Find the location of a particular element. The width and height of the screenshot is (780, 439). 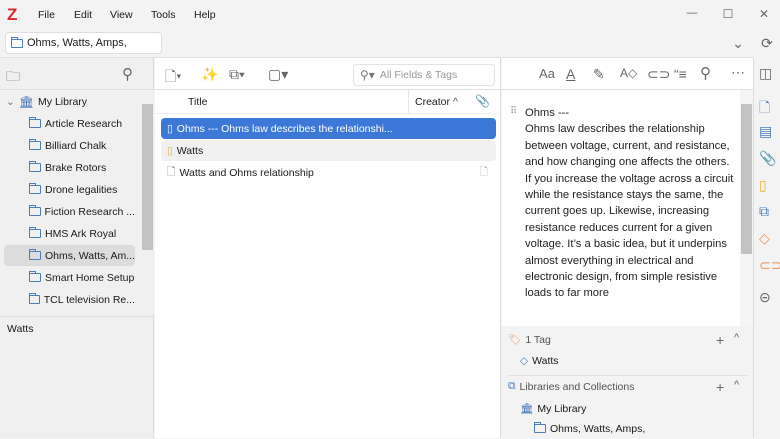

collection-item: Brake Rotors is located at coordinates (67, 167).